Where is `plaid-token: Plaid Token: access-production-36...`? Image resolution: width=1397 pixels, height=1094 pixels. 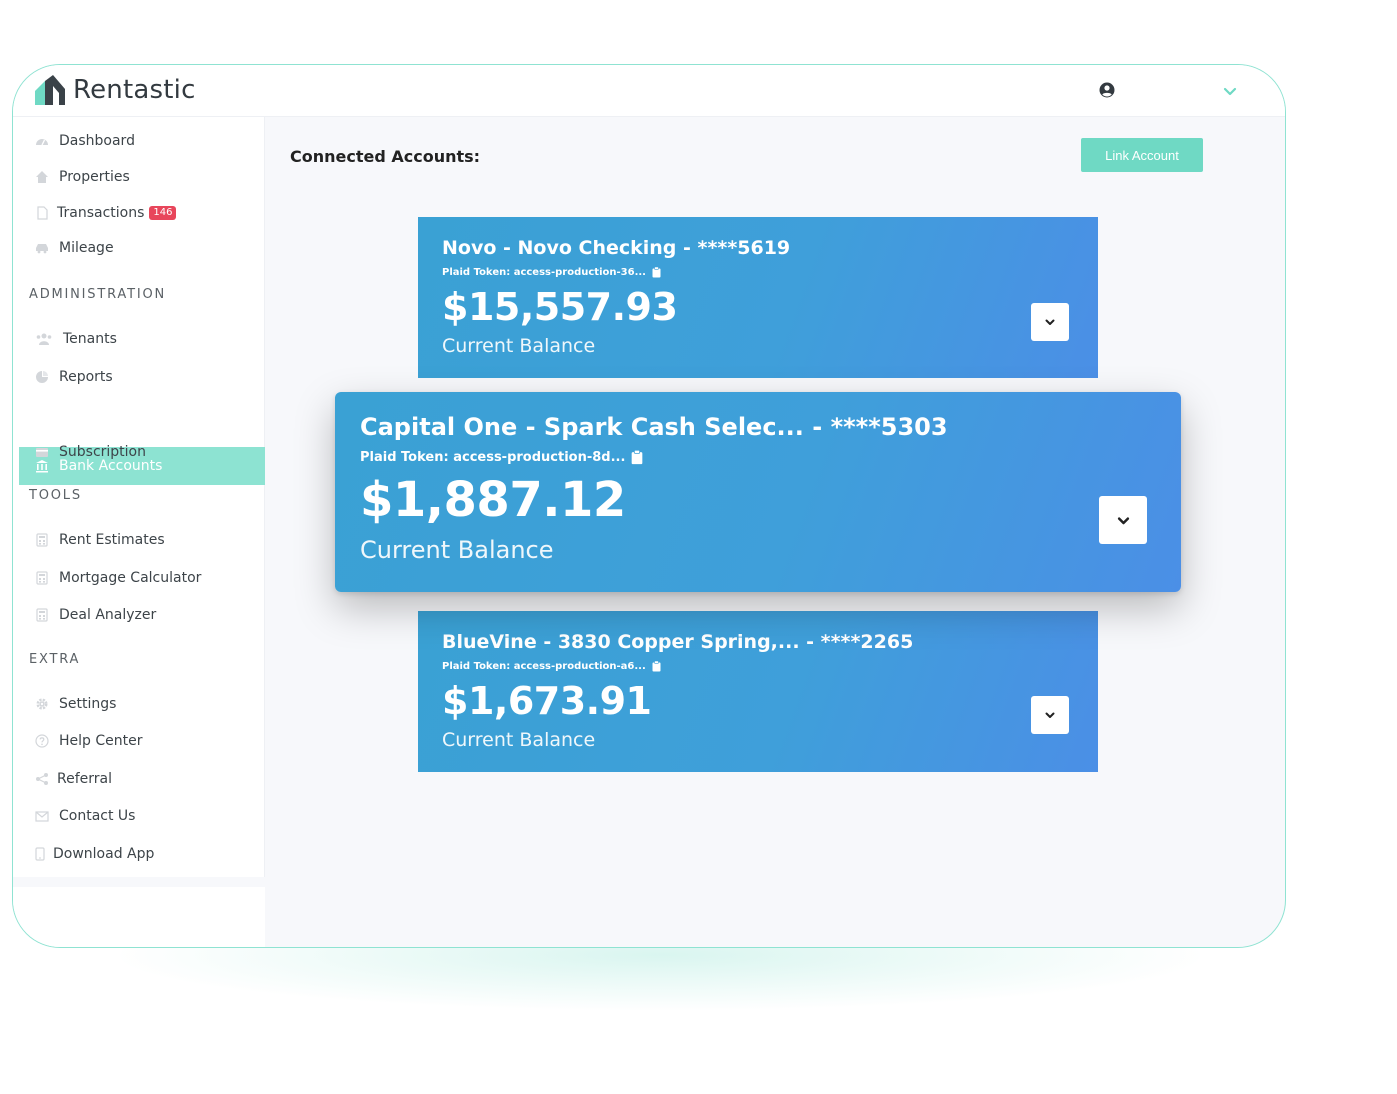 plaid-token: Plaid Token: access-production-36... is located at coordinates (551, 272).